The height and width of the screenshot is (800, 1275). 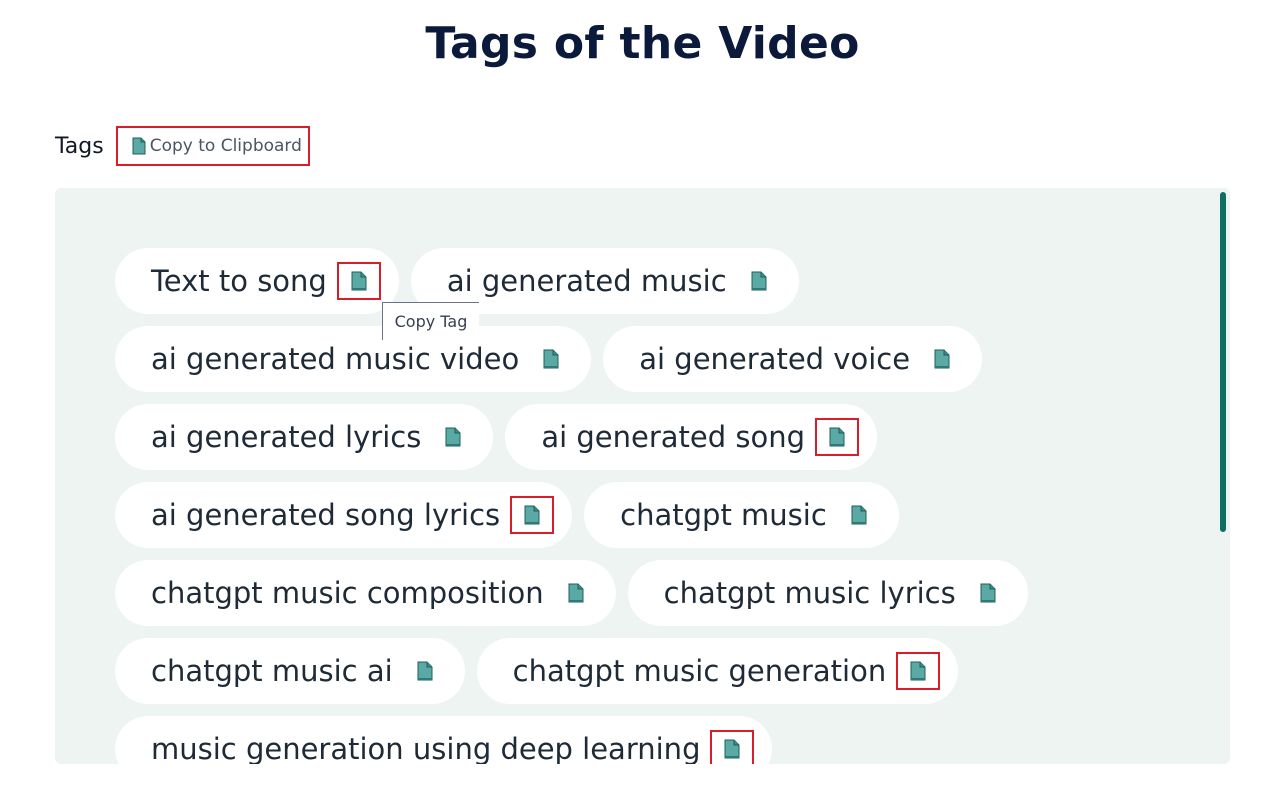 I want to click on tag-chip: chatgpt music generation, so click(x=717, y=671).